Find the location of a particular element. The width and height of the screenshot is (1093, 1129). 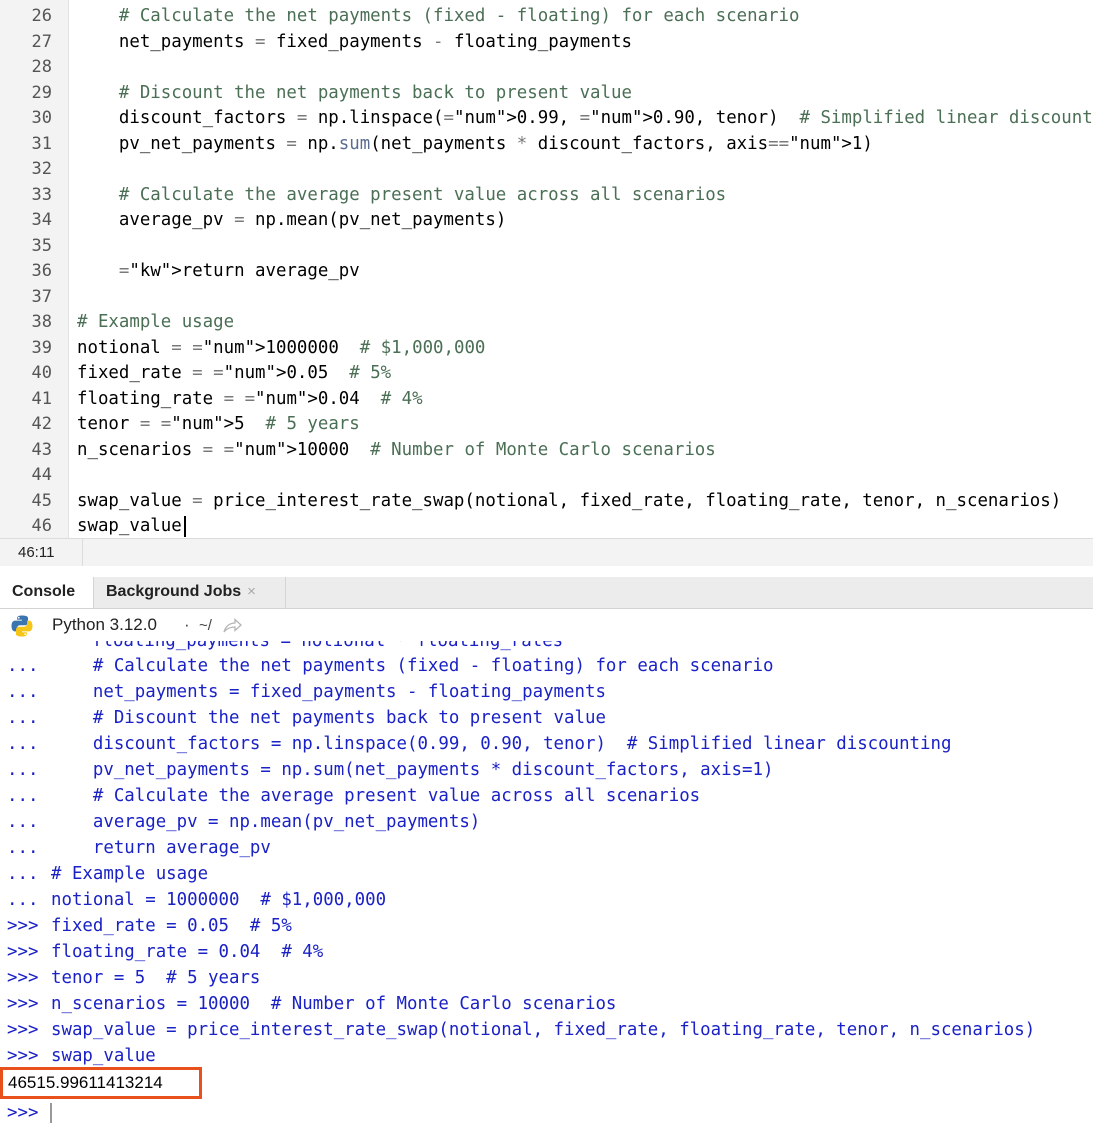

tab-background-jobs: Background Jobs × is located at coordinates (190, 592).